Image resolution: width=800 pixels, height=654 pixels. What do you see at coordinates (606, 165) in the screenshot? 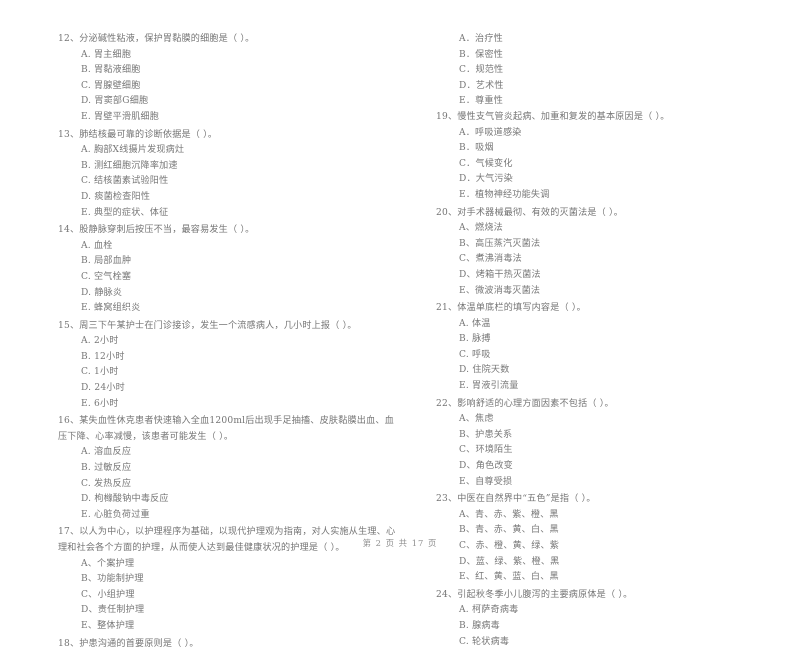
I see `option-c: C．气候变化` at bounding box center [606, 165].